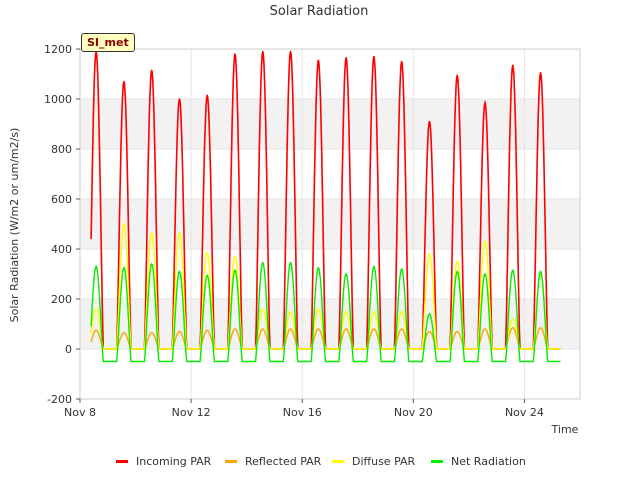  Describe the element at coordinates (384, 461) in the screenshot. I see `legend-label-diffuse: Diffuse PAR` at that location.